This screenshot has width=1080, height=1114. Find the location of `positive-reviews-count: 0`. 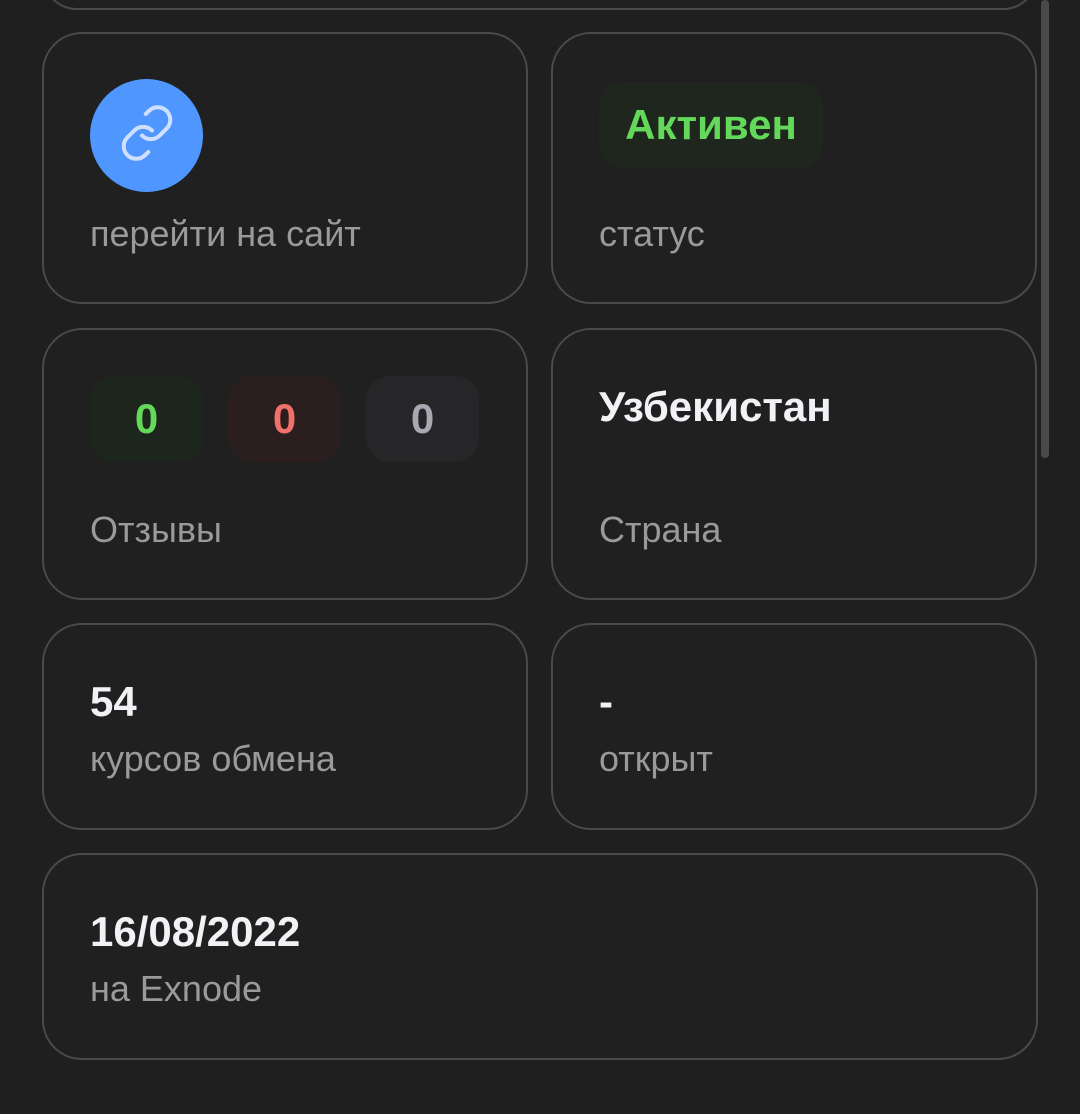

positive-reviews-count: 0 is located at coordinates (146, 419).